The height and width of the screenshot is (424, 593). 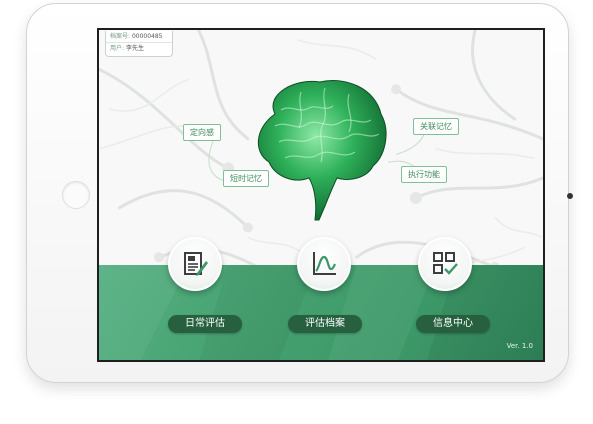 What do you see at coordinates (436, 126) in the screenshot?
I see `tag-associative-memory: 关联记忆` at bounding box center [436, 126].